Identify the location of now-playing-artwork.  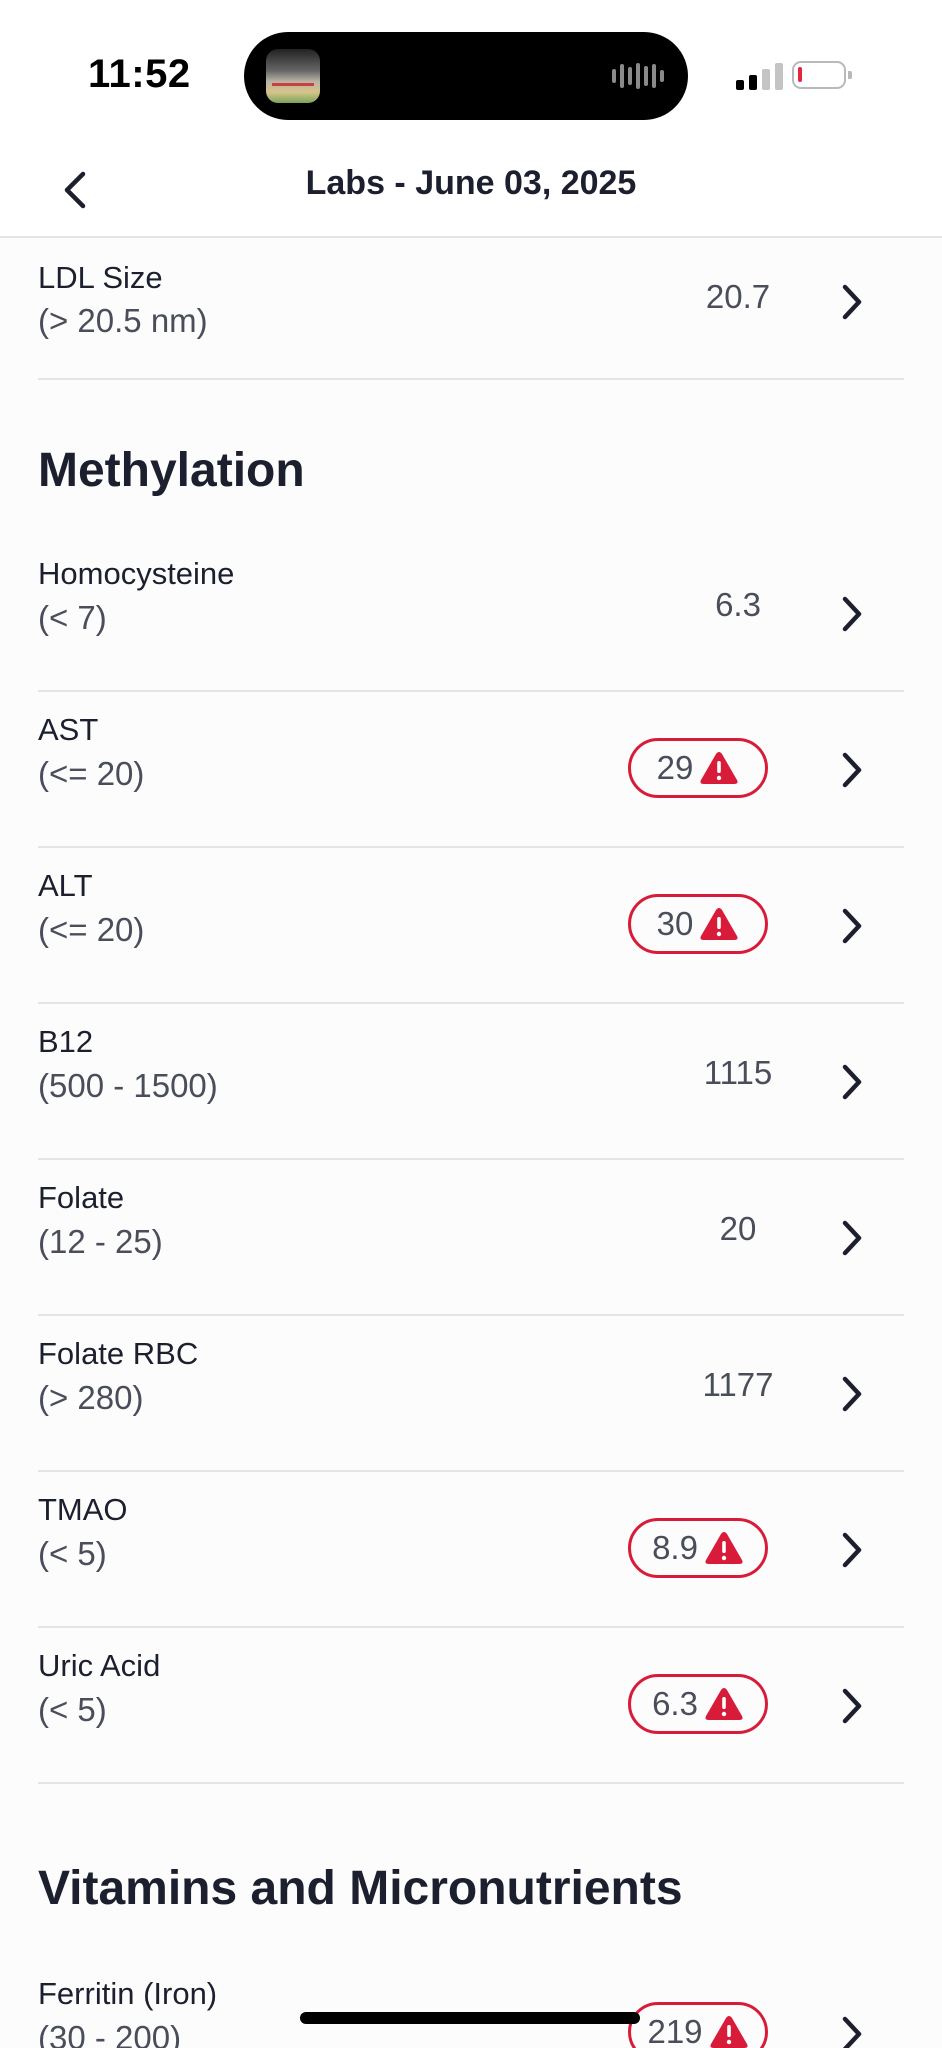
(293, 76).